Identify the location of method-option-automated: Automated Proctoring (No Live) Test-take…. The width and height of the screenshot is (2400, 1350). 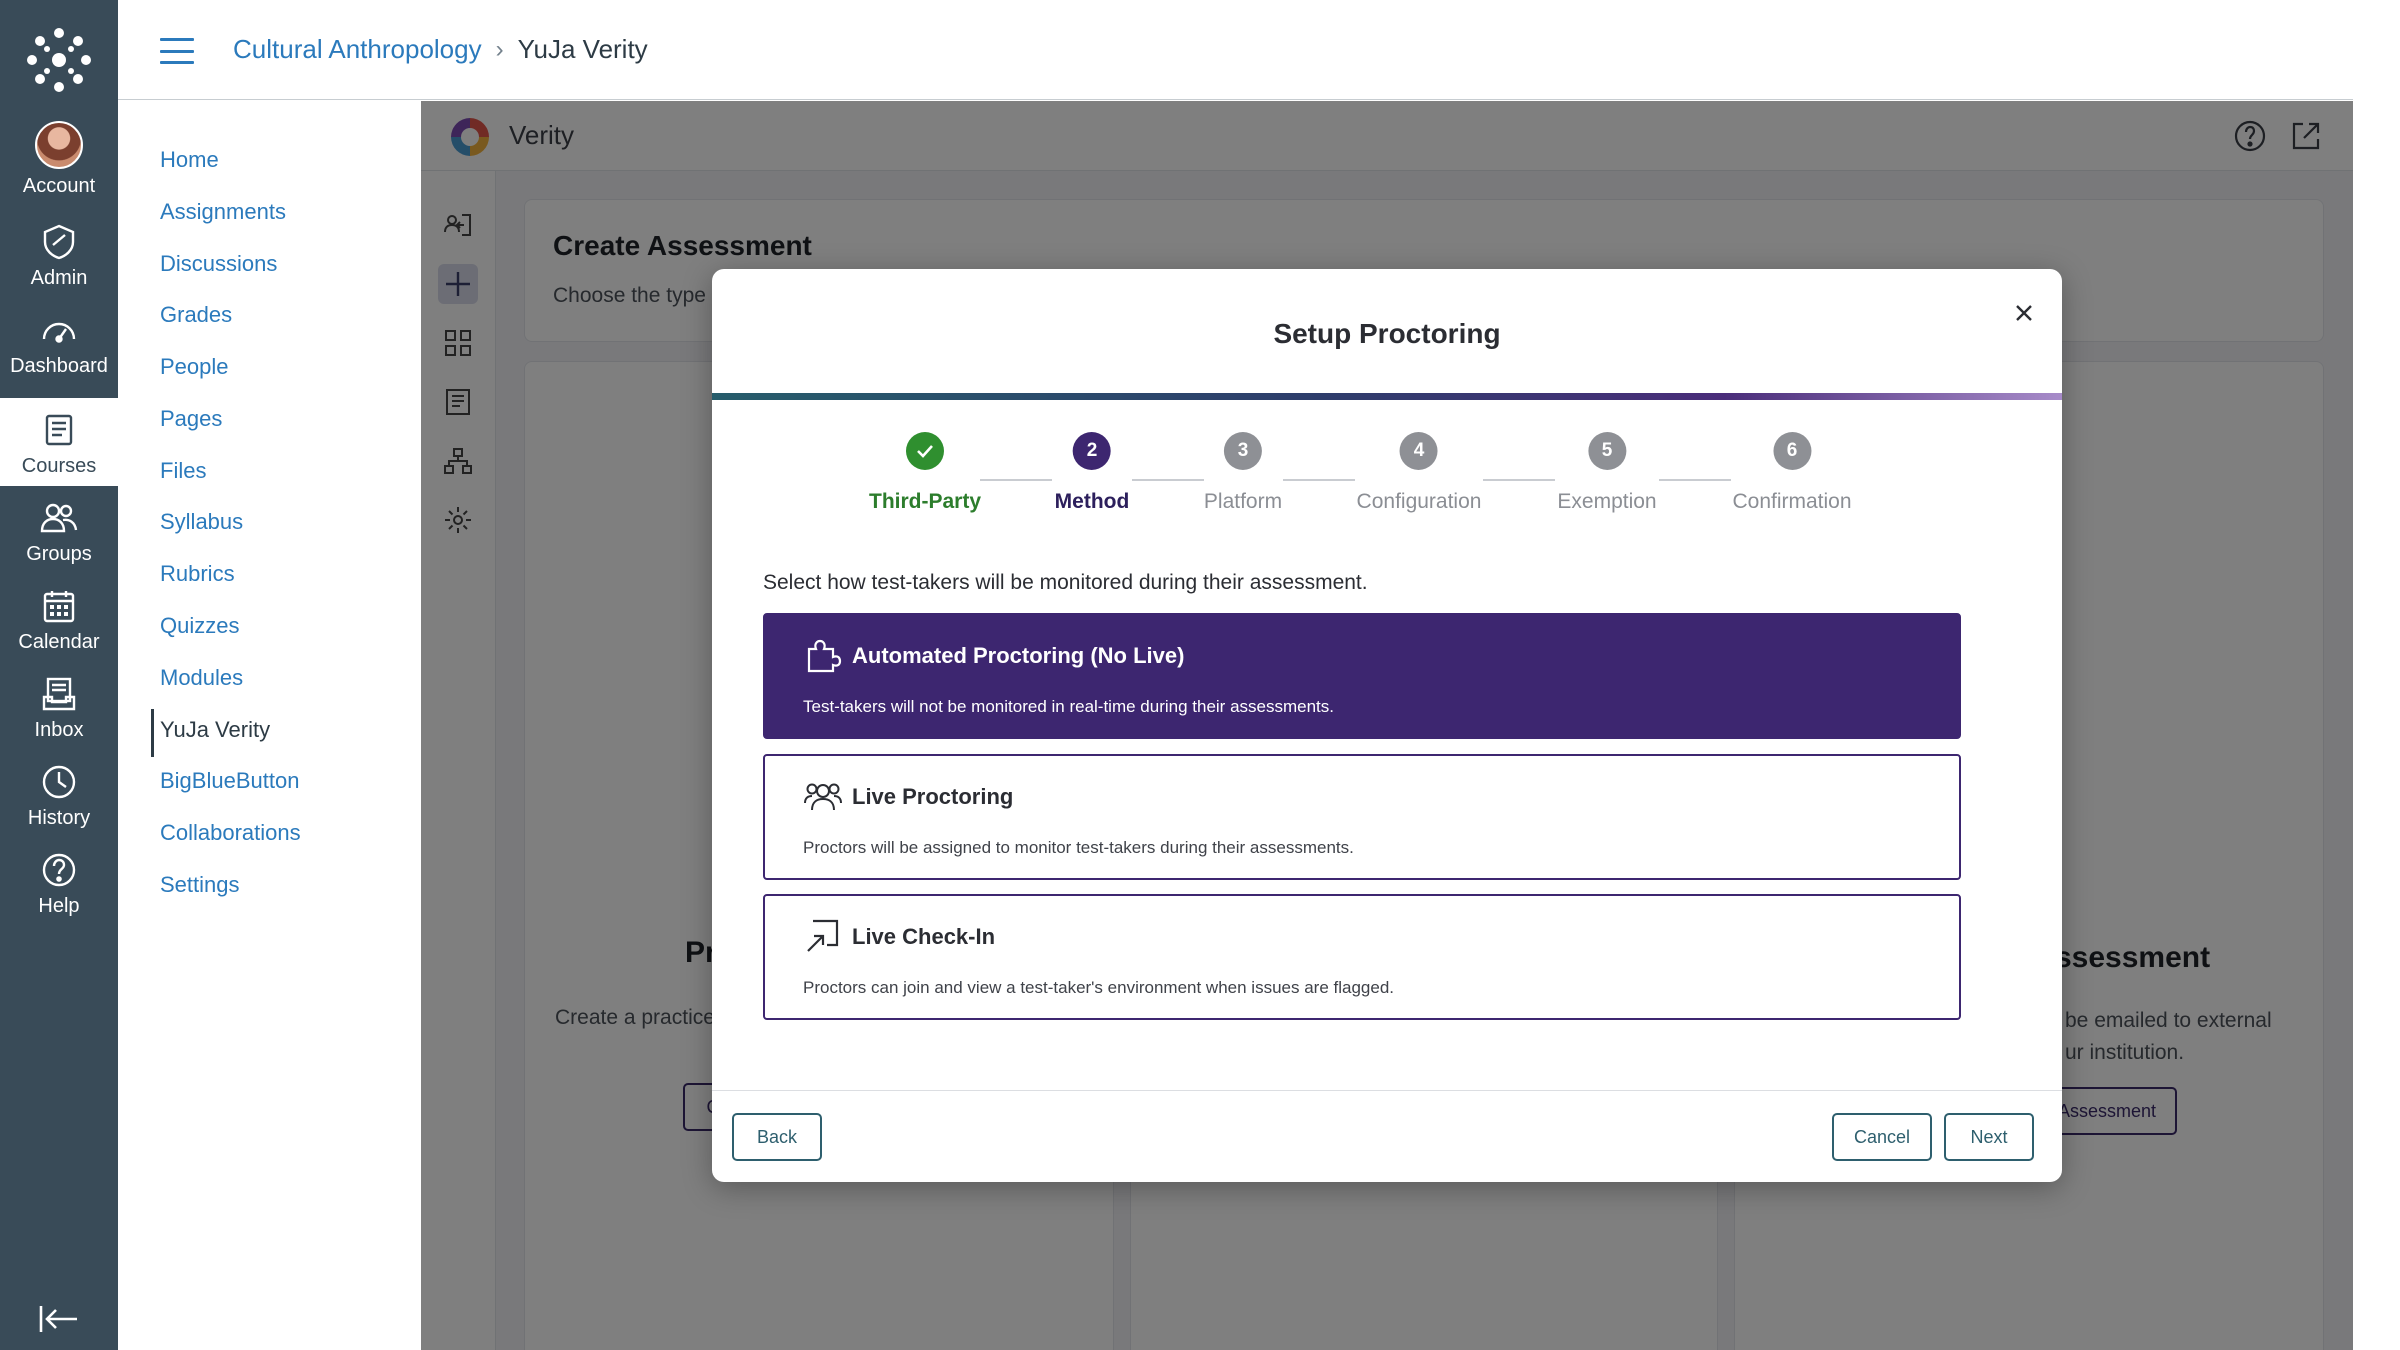
(1362, 676).